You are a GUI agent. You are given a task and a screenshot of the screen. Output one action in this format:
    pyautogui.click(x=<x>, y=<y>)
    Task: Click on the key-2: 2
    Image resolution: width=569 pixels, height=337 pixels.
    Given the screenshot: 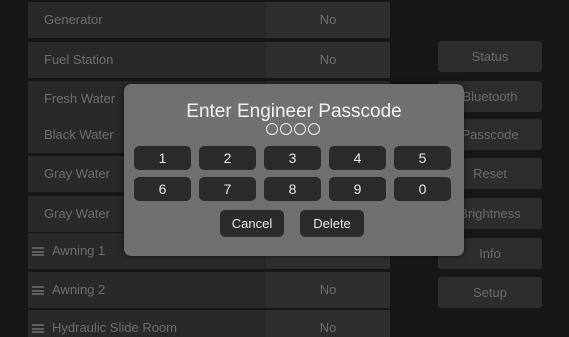 What is the action you would take?
    pyautogui.click(x=227, y=158)
    